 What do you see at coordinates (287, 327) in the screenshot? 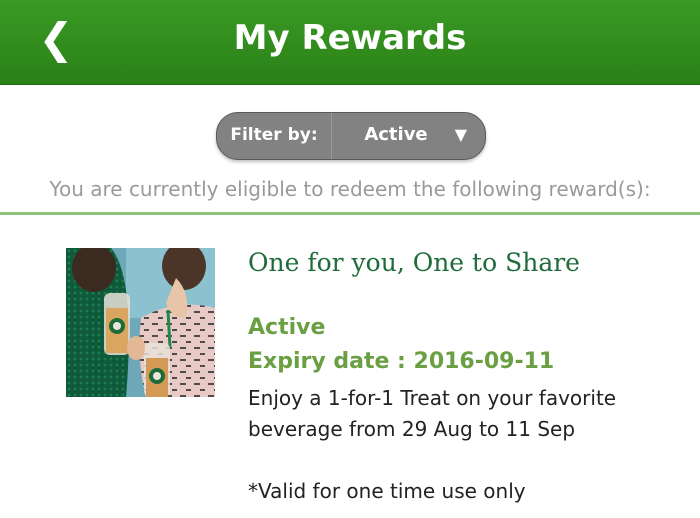
I see `reward-status: Active` at bounding box center [287, 327].